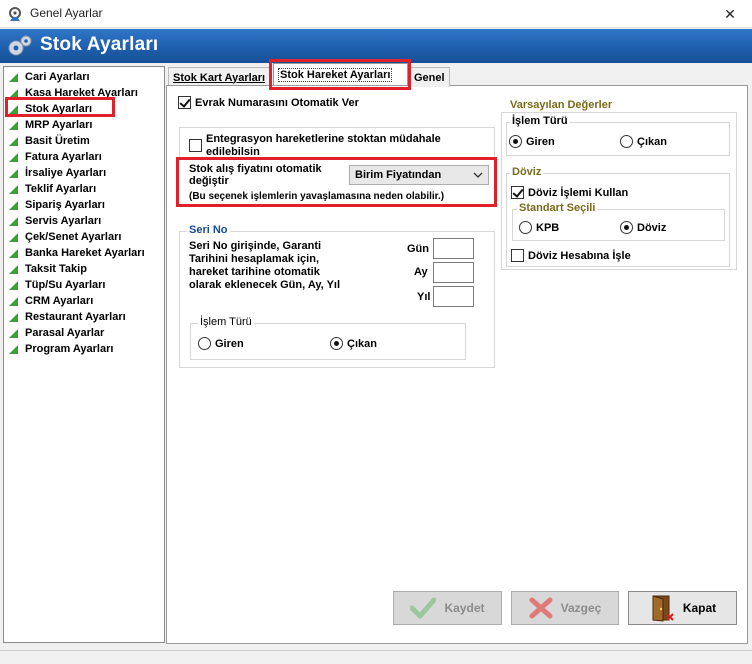 The width and height of the screenshot is (752, 664). Describe the element at coordinates (254, 272) in the screenshot. I see `description-line: hareket tarihine otomatik` at that location.